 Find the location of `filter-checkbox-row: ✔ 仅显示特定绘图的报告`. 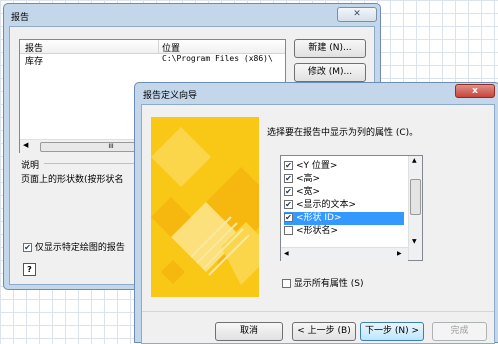

filter-checkbox-row: ✔ 仅显示特定绘图的报告 is located at coordinates (74, 246).